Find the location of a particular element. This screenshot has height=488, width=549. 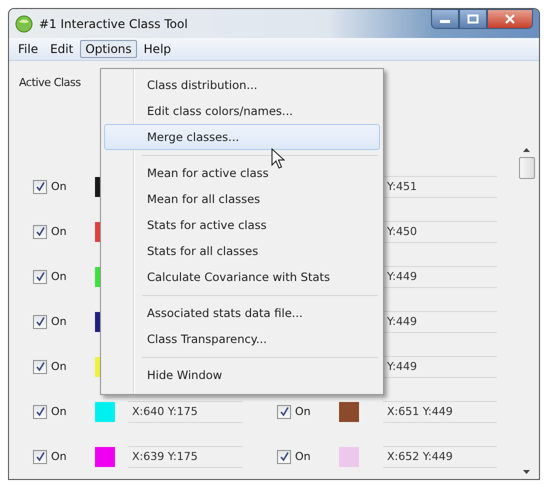

scroll-up-icon is located at coordinates (526, 150).